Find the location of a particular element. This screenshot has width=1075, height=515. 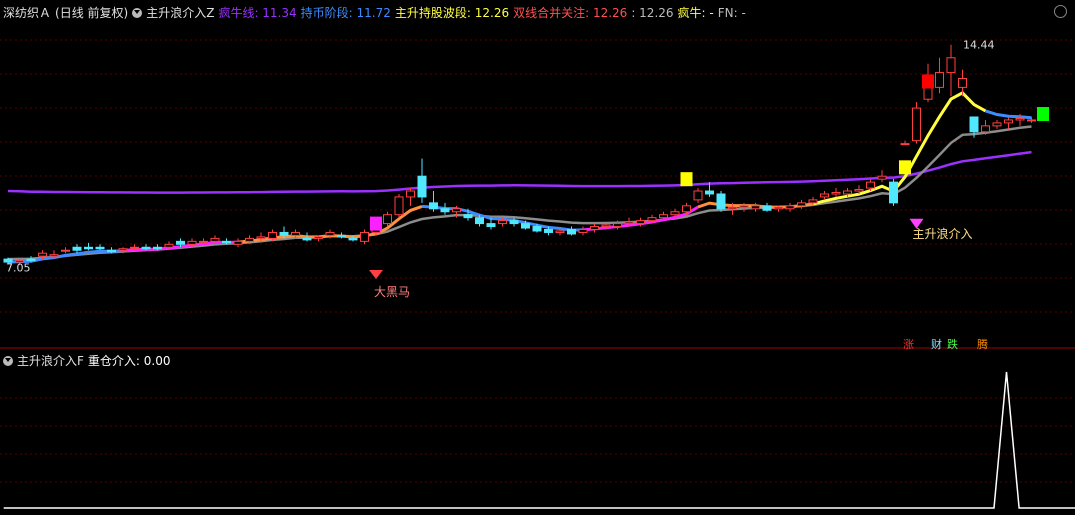

indicator-value-item: : 12.26 is located at coordinates (652, 13).